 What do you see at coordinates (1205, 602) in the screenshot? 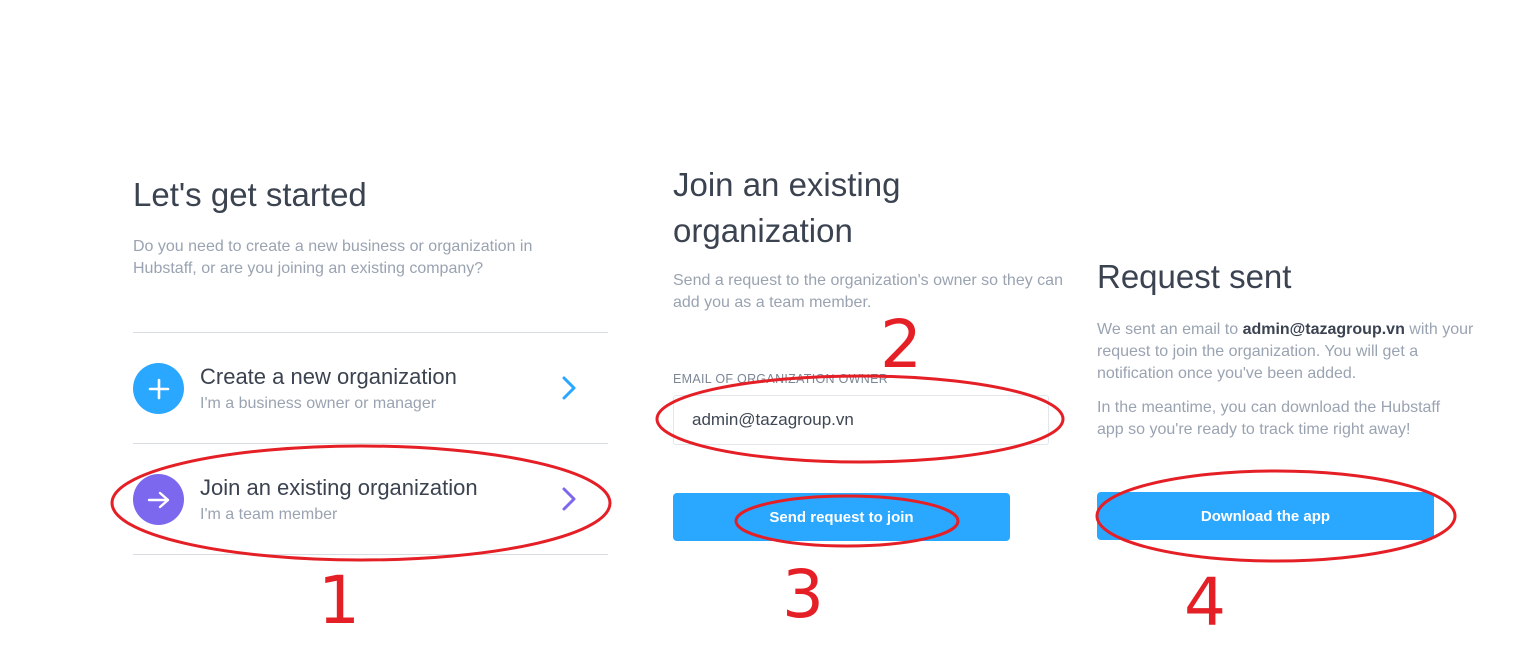
I see `annotation-step-number: 4` at bounding box center [1205, 602].